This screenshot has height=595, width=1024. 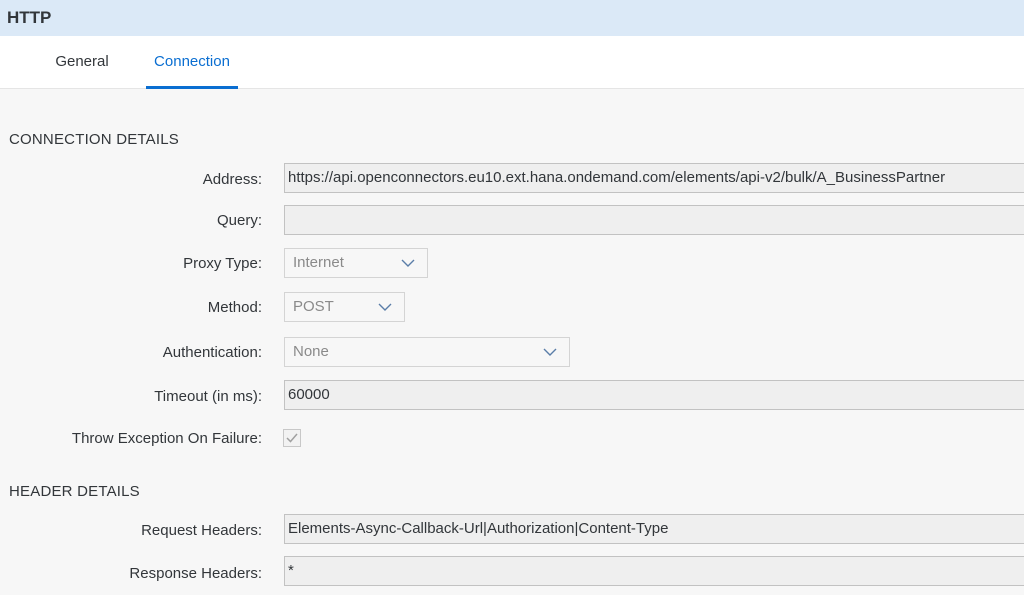 I want to click on header-details-title: HEADER DETAILS, so click(x=74, y=491).